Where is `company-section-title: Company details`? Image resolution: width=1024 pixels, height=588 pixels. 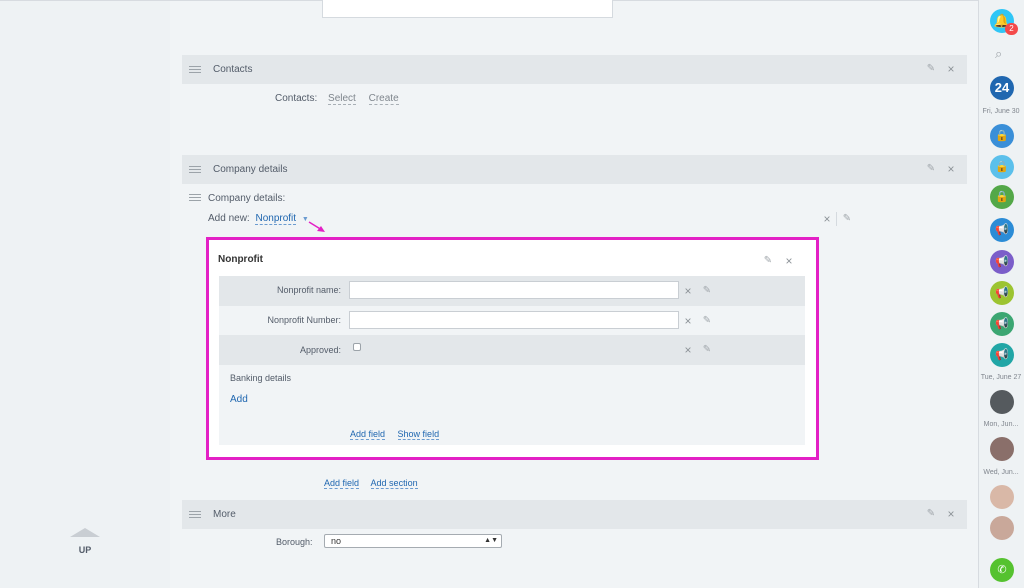 company-section-title: Company details is located at coordinates (250, 169).